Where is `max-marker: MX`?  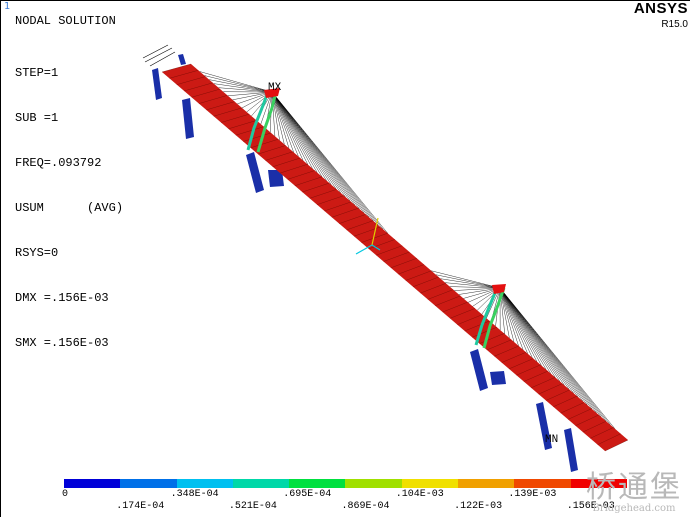
max-marker: MX is located at coordinates (275, 88).